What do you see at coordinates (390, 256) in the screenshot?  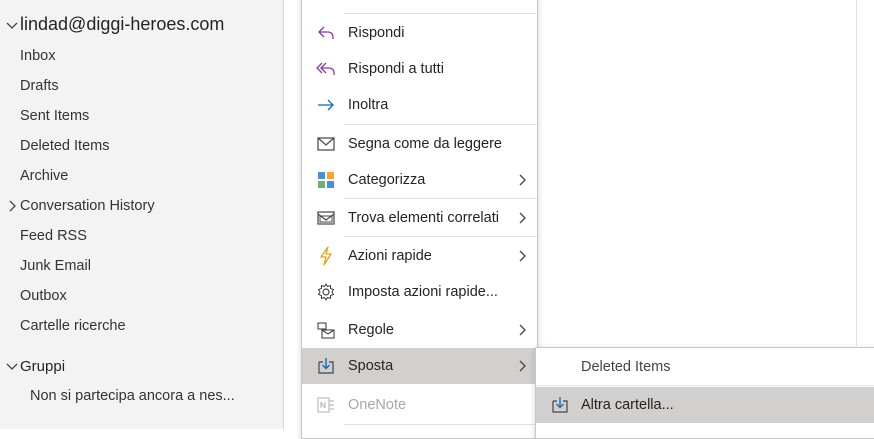 I see `menu-label: Azioni rapide` at bounding box center [390, 256].